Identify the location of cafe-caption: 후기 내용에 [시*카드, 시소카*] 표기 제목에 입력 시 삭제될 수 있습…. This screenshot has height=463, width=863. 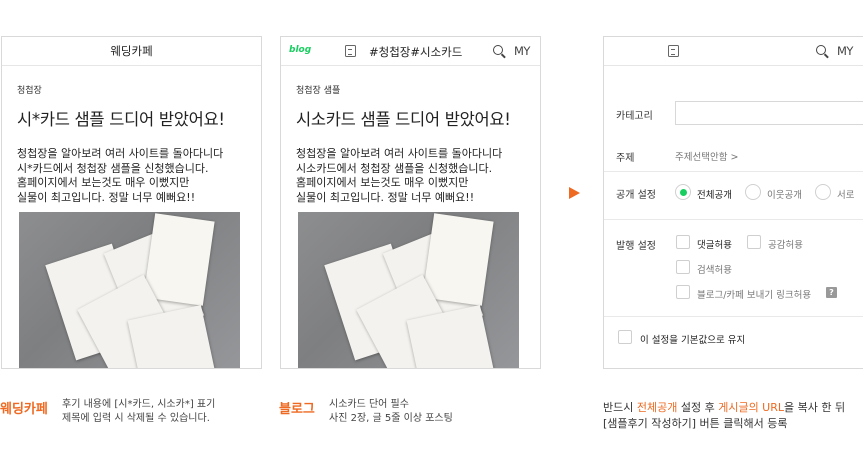
(138, 412).